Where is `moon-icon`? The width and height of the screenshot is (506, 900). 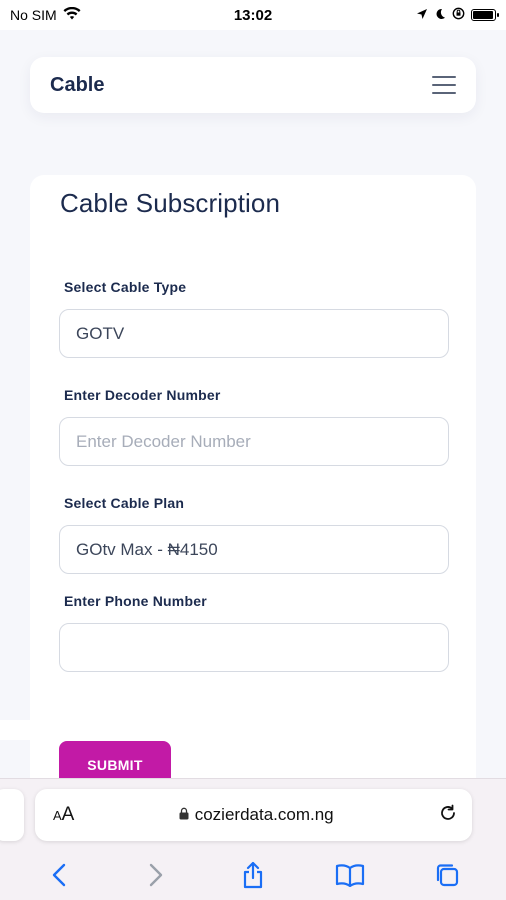
moon-icon is located at coordinates (440, 15).